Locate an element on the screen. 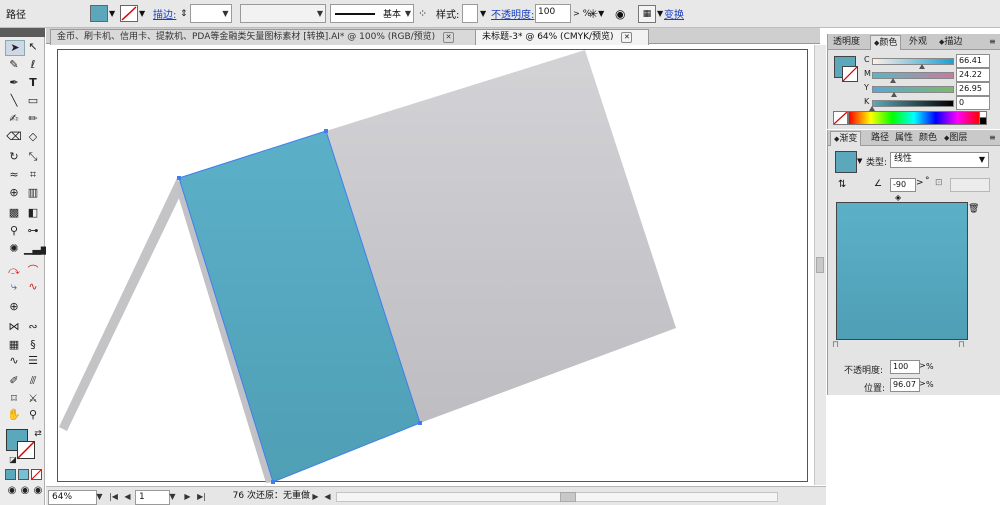 Image resolution: width=1000 pixels, height=505 pixels. type-label: 类型: is located at coordinates (877, 163).